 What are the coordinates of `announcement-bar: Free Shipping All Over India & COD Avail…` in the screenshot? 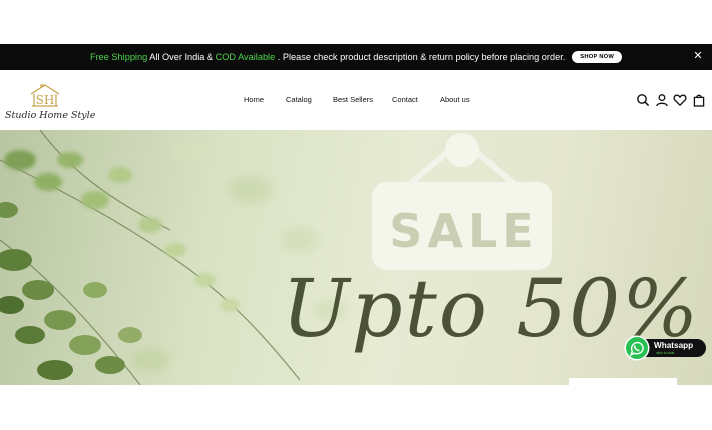 It's located at (356, 57).